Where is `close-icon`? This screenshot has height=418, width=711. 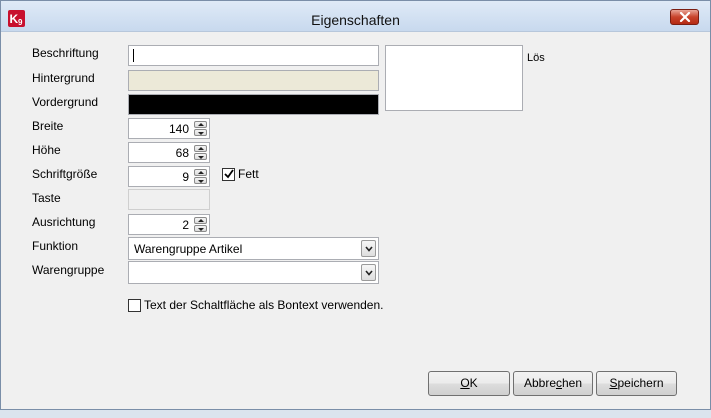 close-icon is located at coordinates (685, 17).